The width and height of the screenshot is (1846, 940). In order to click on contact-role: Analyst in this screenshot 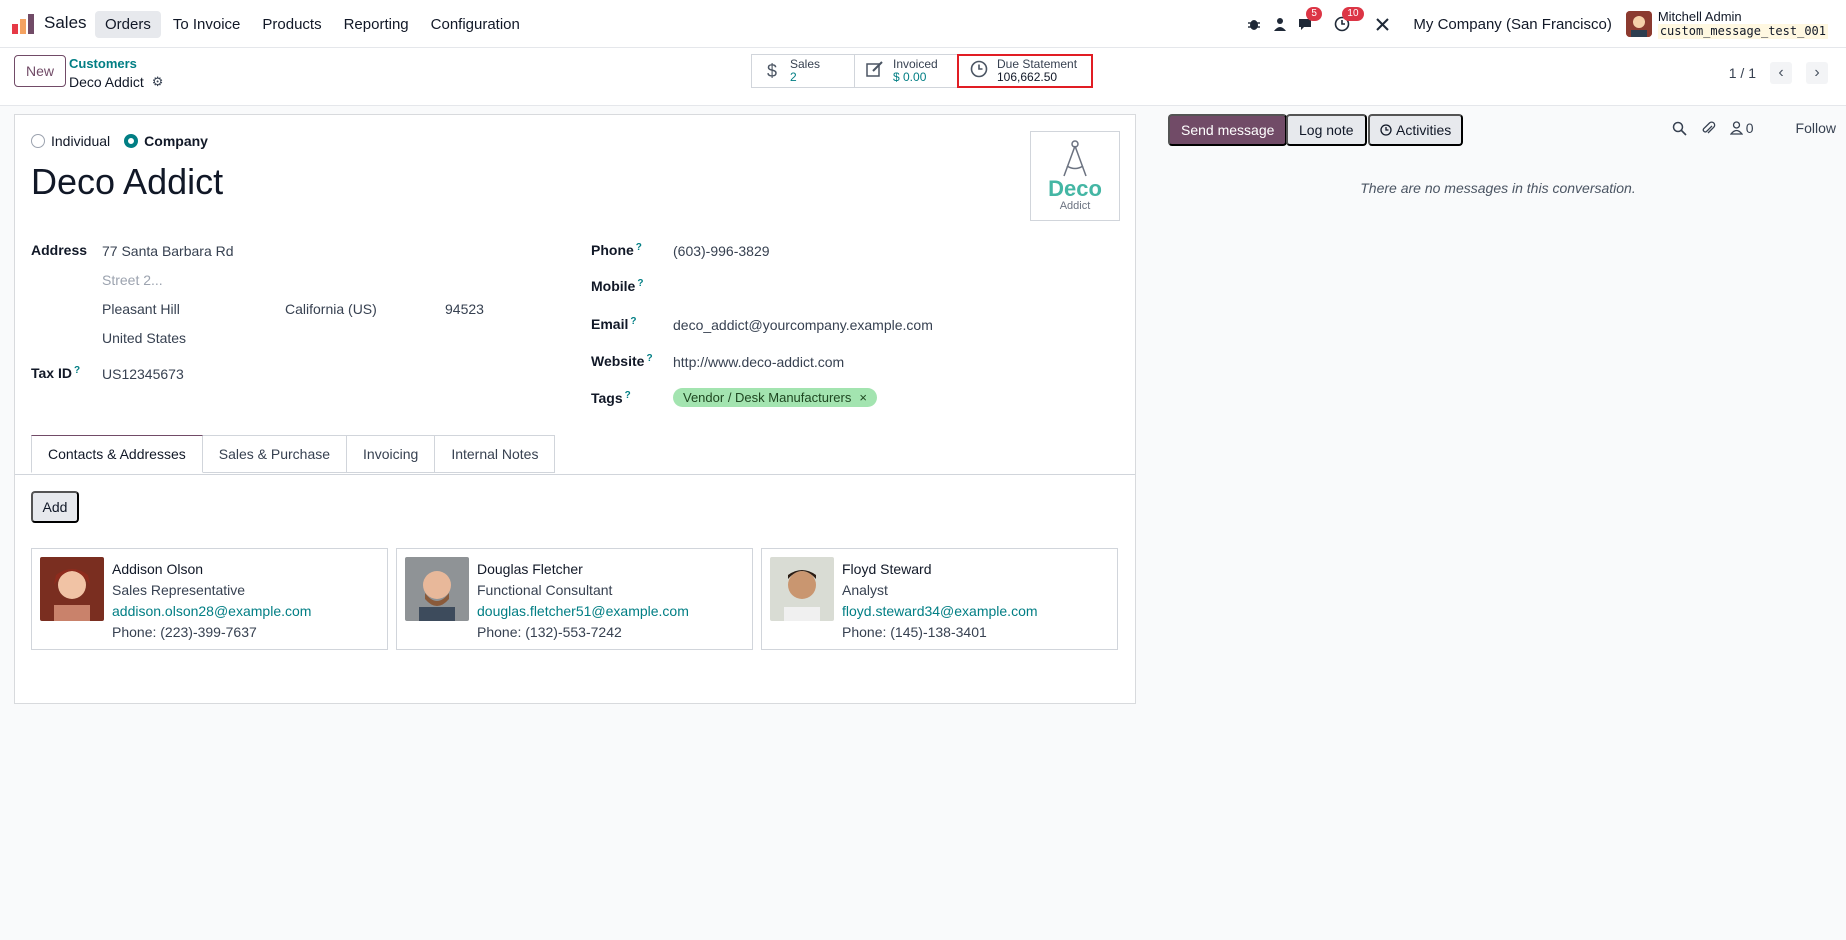, I will do `click(865, 590)`.